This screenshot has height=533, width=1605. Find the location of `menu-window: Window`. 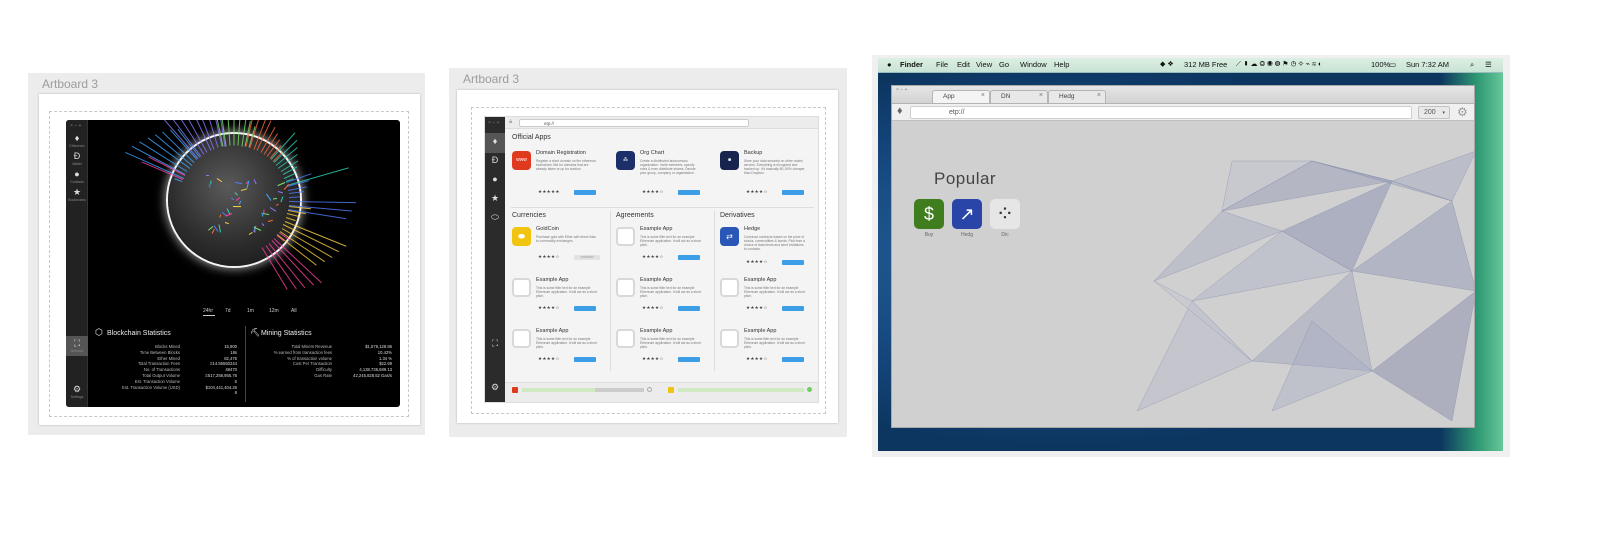

menu-window: Window is located at coordinates (1033, 64).